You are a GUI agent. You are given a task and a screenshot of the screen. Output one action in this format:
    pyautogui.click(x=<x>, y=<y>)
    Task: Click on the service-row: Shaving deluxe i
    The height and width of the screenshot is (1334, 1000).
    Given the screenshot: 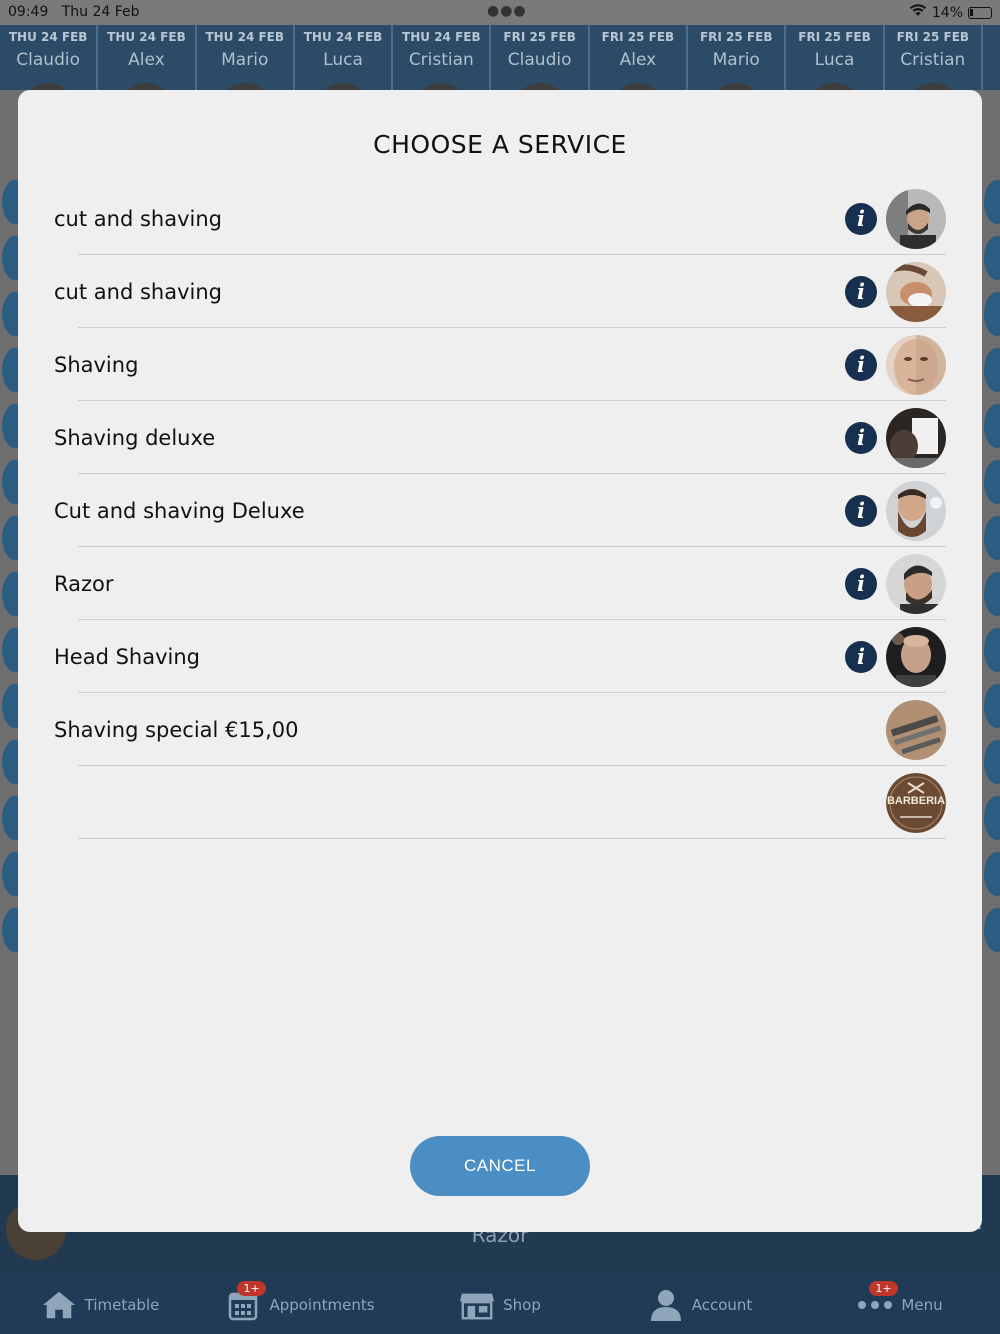 What is the action you would take?
    pyautogui.click(x=500, y=437)
    